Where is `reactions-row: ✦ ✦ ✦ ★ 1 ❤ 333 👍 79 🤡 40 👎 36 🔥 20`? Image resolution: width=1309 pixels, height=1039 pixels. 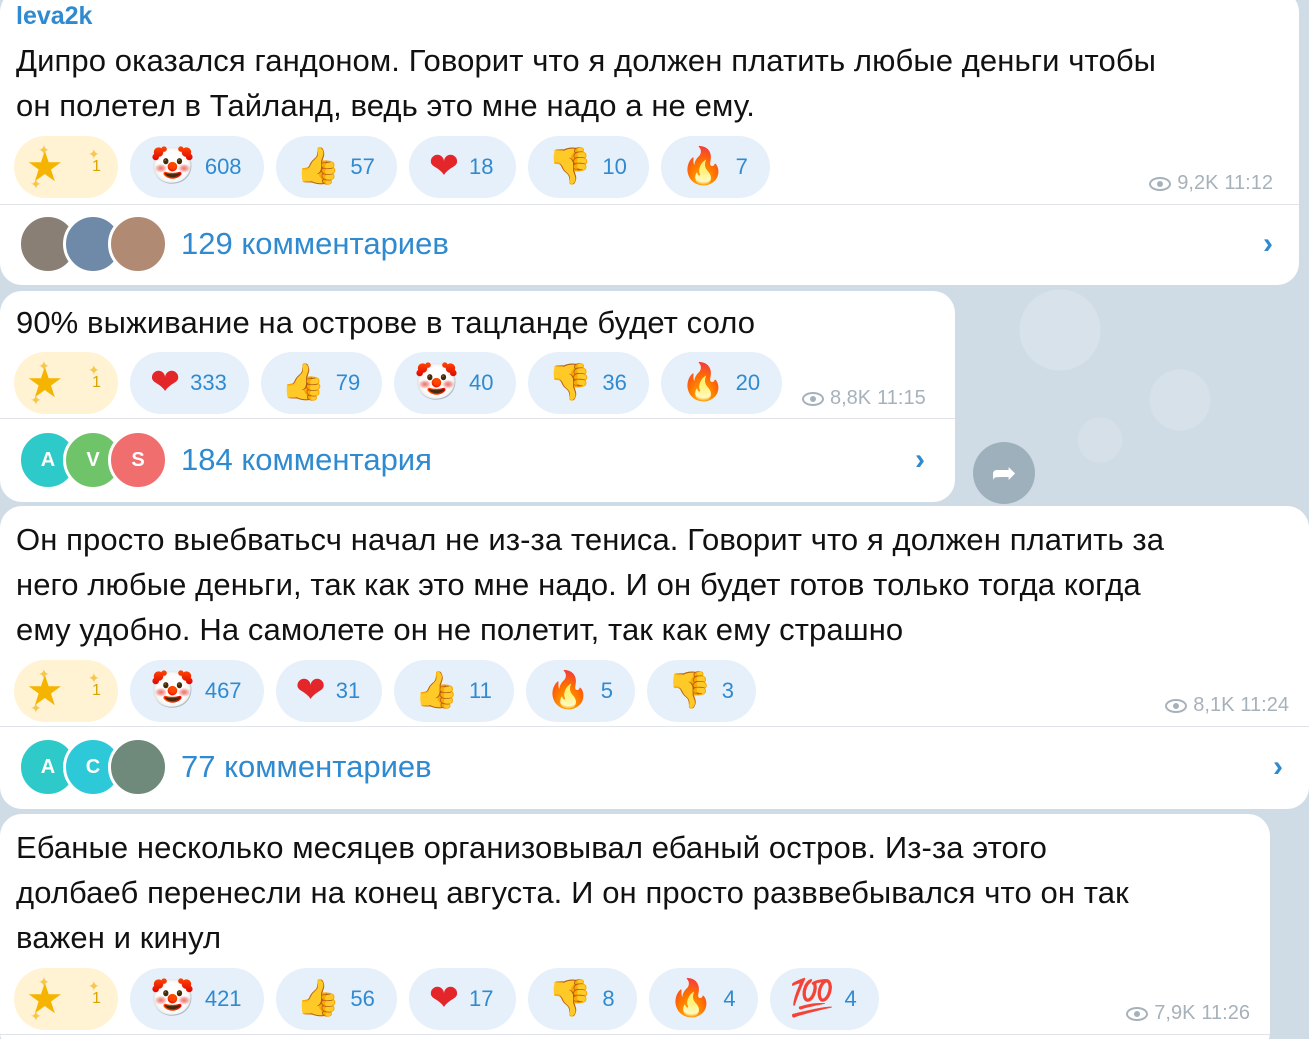 reactions-row: ✦ ✦ ✦ ★ 1 ❤ 333 👍 79 🤡 40 👎 36 🔥 20 is located at coordinates (398, 383).